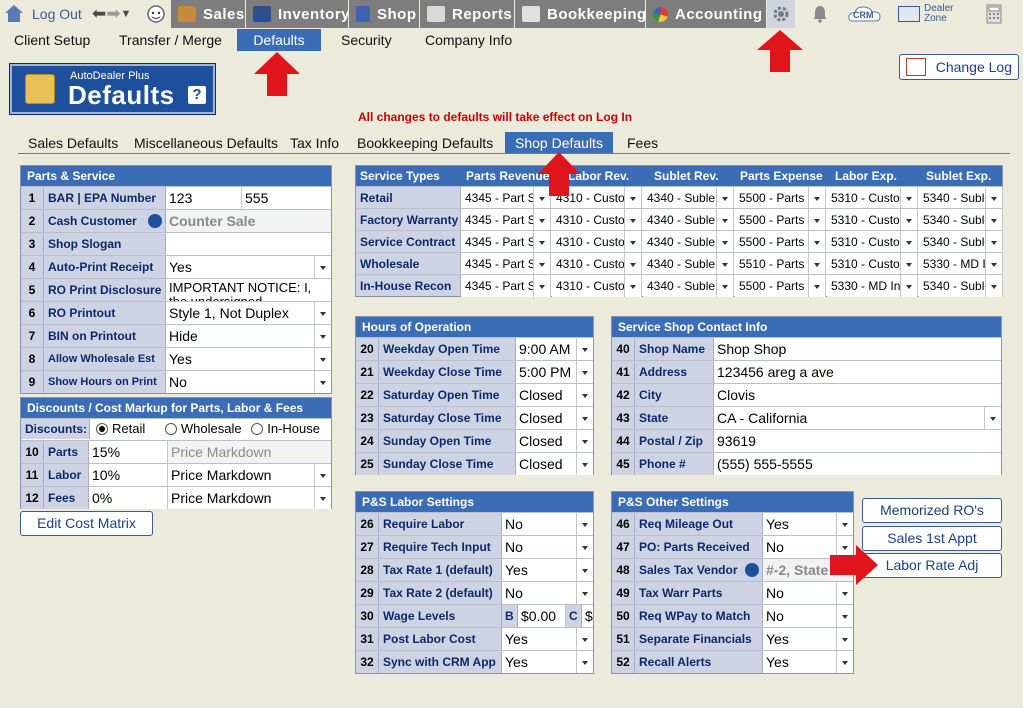  Describe the element at coordinates (208, 14) in the screenshot. I see `nav-tab-sales: Sales` at that location.